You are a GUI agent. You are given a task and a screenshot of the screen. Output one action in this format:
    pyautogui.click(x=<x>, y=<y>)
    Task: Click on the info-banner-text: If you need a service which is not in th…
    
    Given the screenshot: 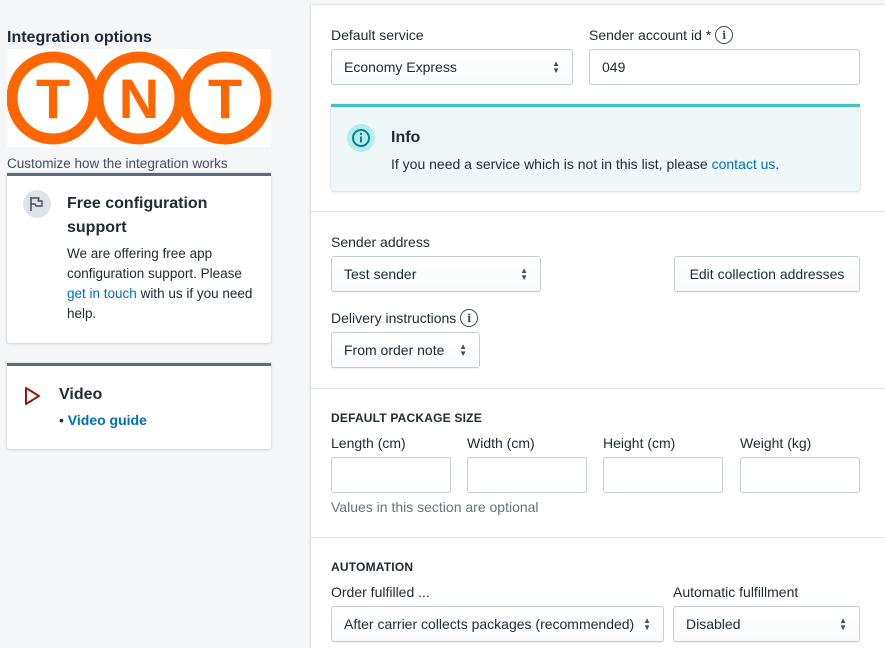 What is the action you would take?
    pyautogui.click(x=585, y=164)
    